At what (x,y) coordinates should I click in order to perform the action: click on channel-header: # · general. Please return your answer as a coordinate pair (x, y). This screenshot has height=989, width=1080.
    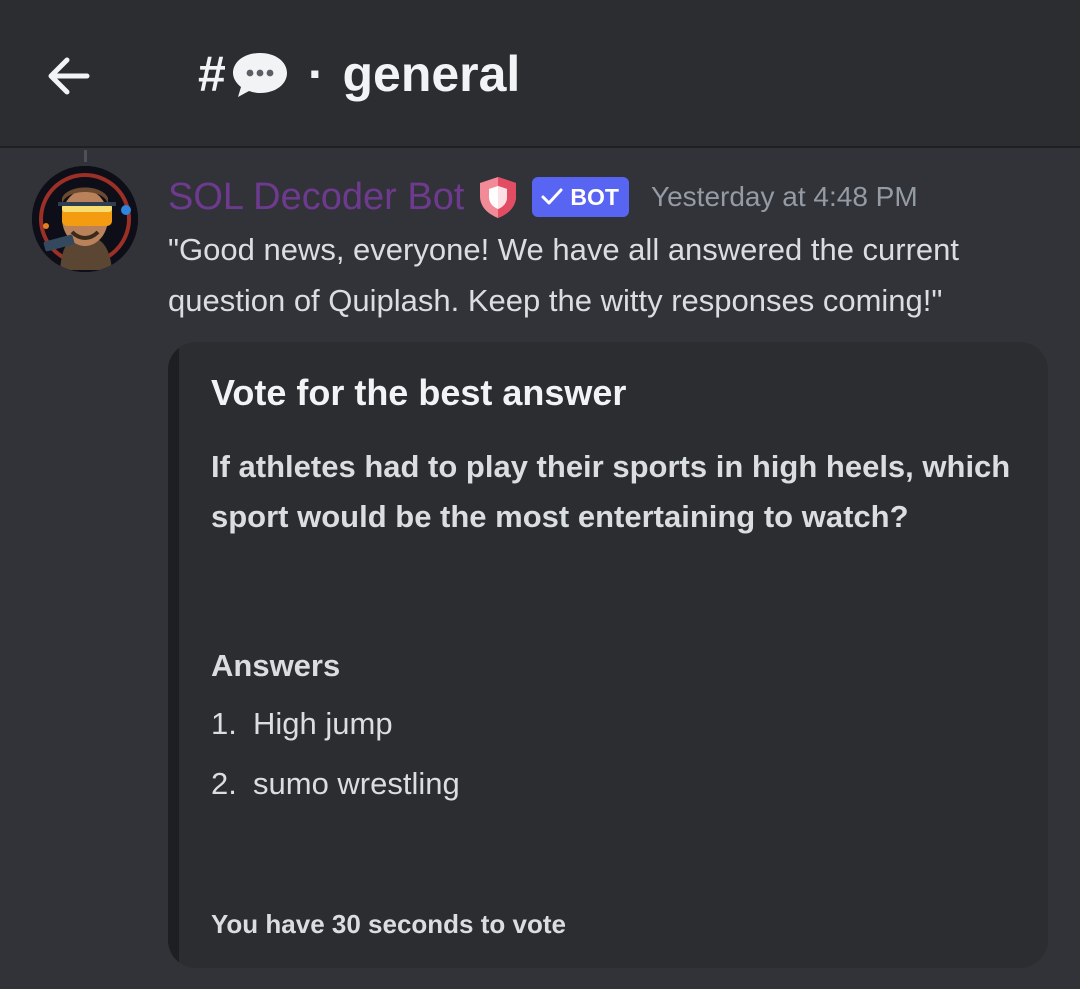
    Looking at the image, I should click on (540, 74).